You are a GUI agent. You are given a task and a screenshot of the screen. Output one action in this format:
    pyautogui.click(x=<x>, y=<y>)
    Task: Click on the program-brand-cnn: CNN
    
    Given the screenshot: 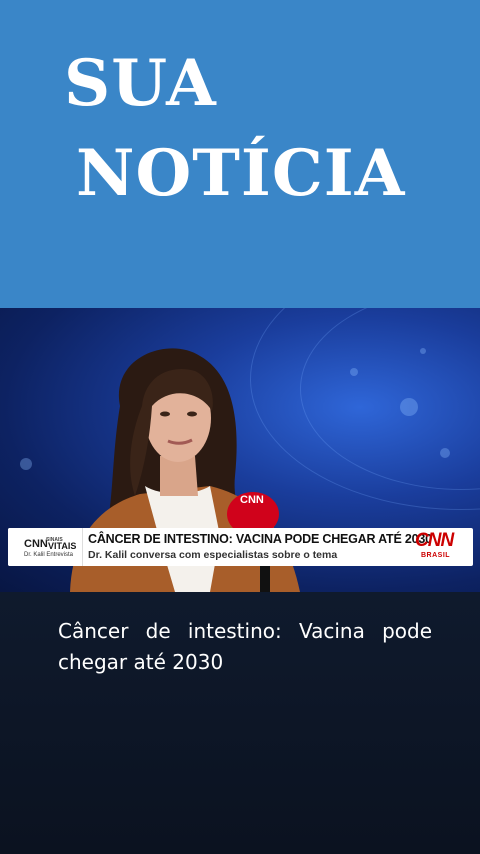 What is the action you would take?
    pyautogui.click(x=36, y=544)
    